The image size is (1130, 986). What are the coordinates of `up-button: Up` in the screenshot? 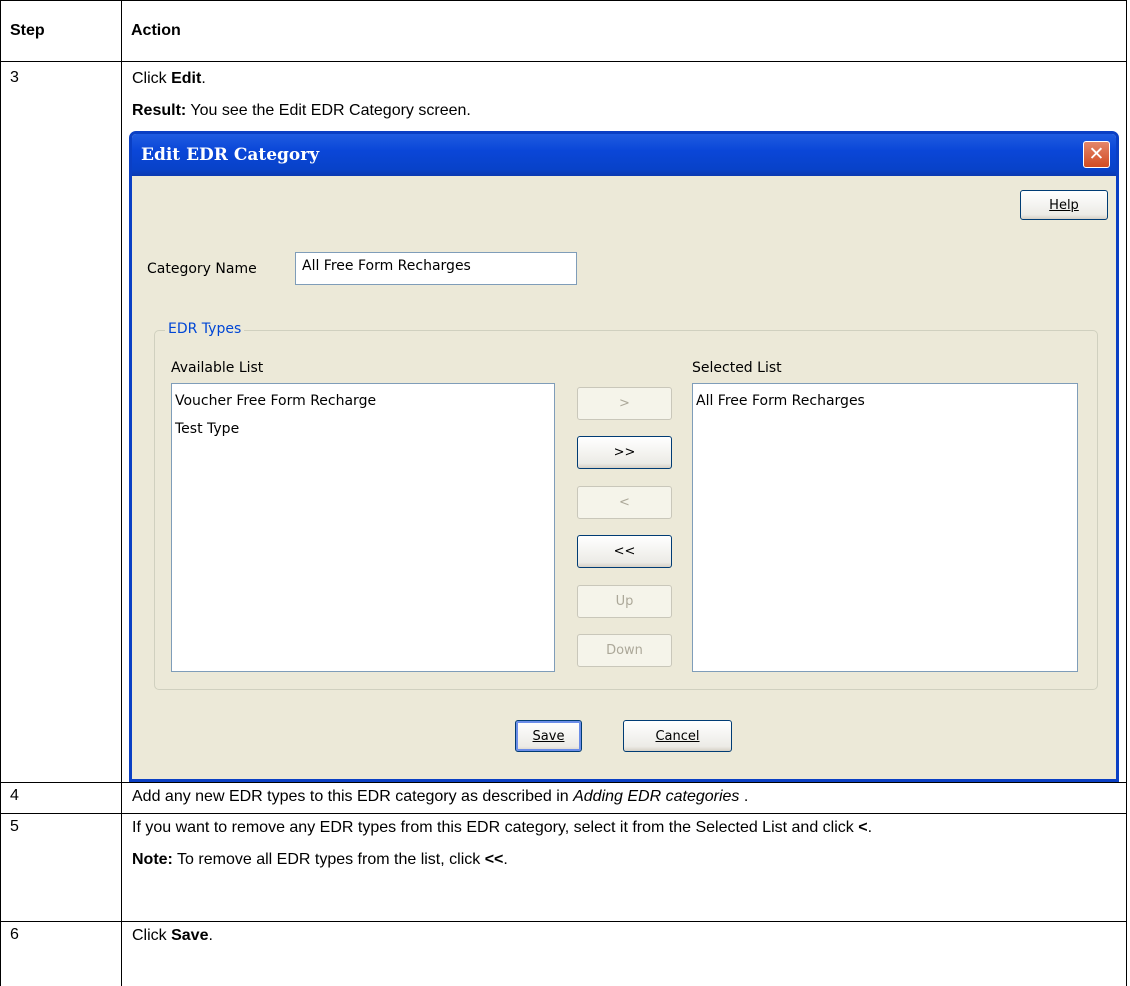 It's located at (624, 601).